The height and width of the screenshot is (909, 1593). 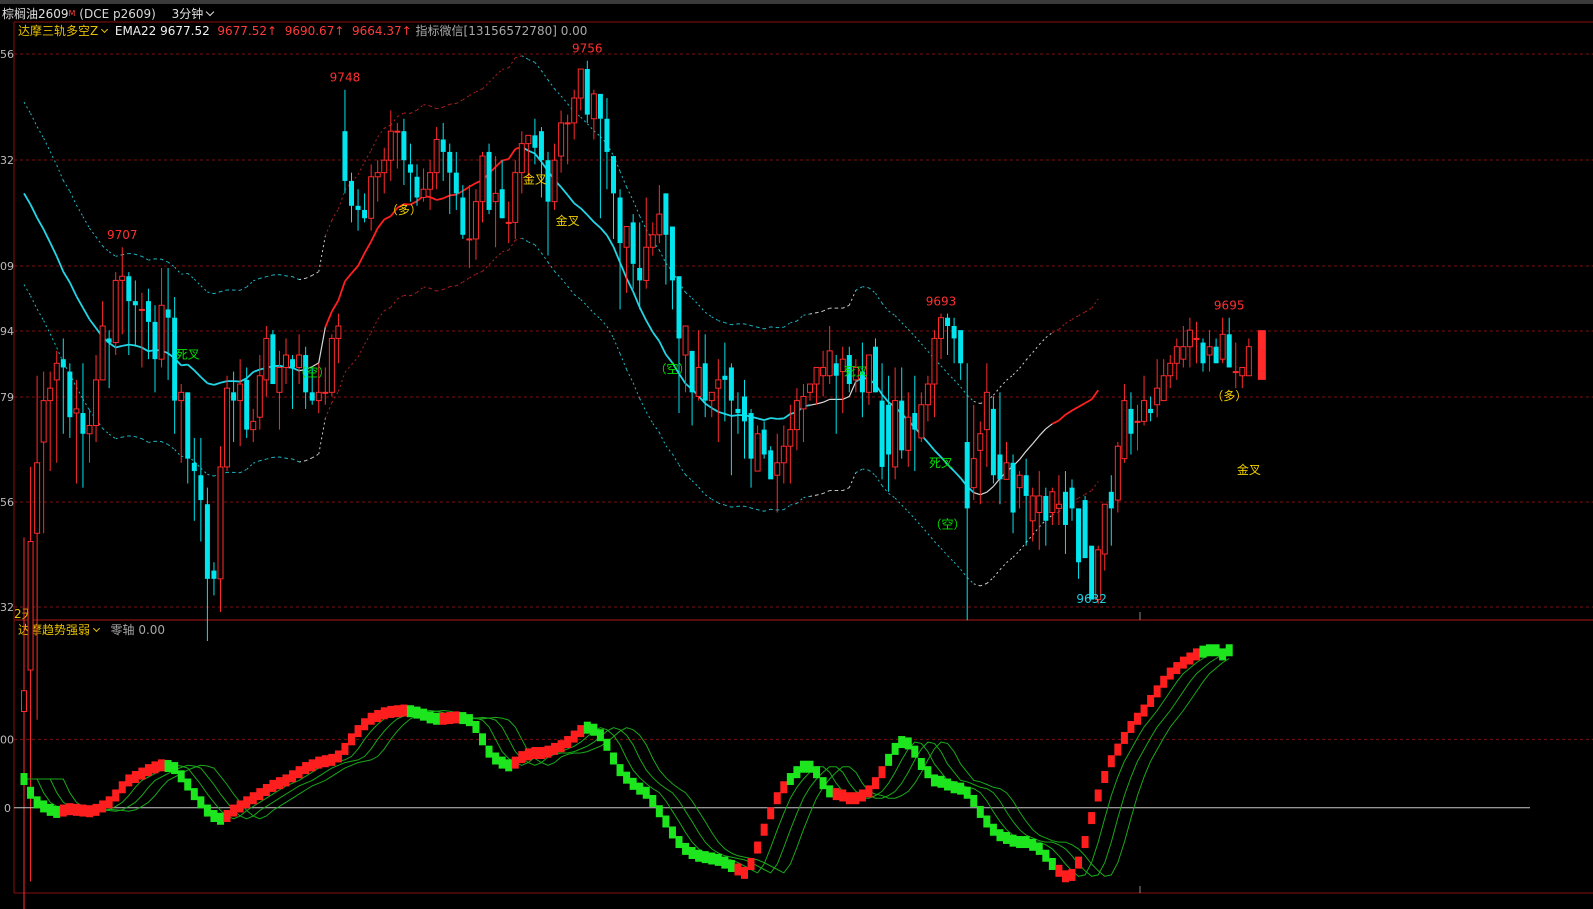 I want to click on y-tick-label: 56, so click(x=7, y=502).